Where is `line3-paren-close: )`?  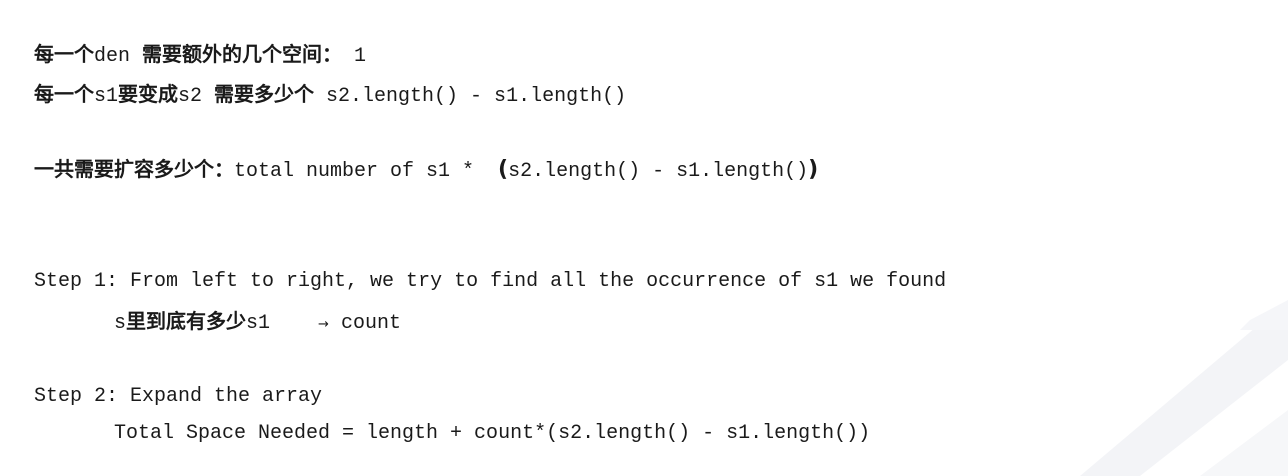 line3-paren-close: ) is located at coordinates (813, 169).